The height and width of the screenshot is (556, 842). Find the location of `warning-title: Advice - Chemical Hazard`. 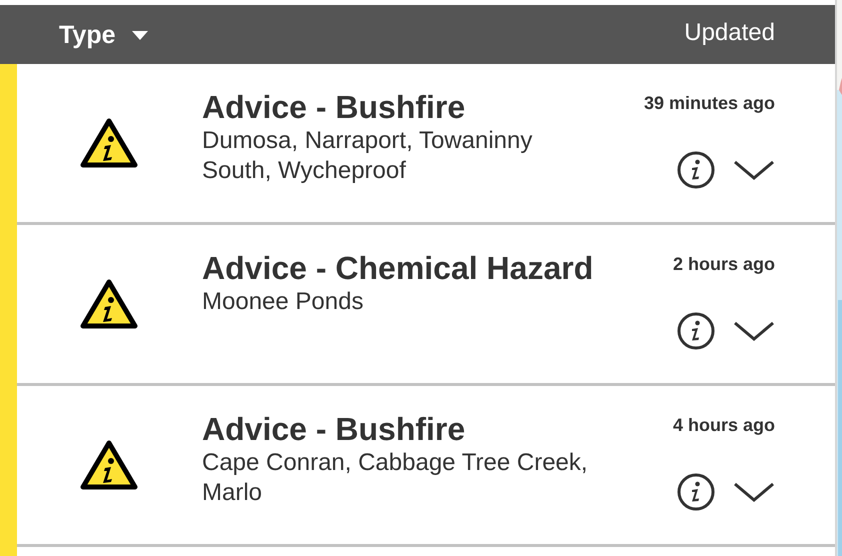

warning-title: Advice - Chemical Hazard is located at coordinates (398, 268).